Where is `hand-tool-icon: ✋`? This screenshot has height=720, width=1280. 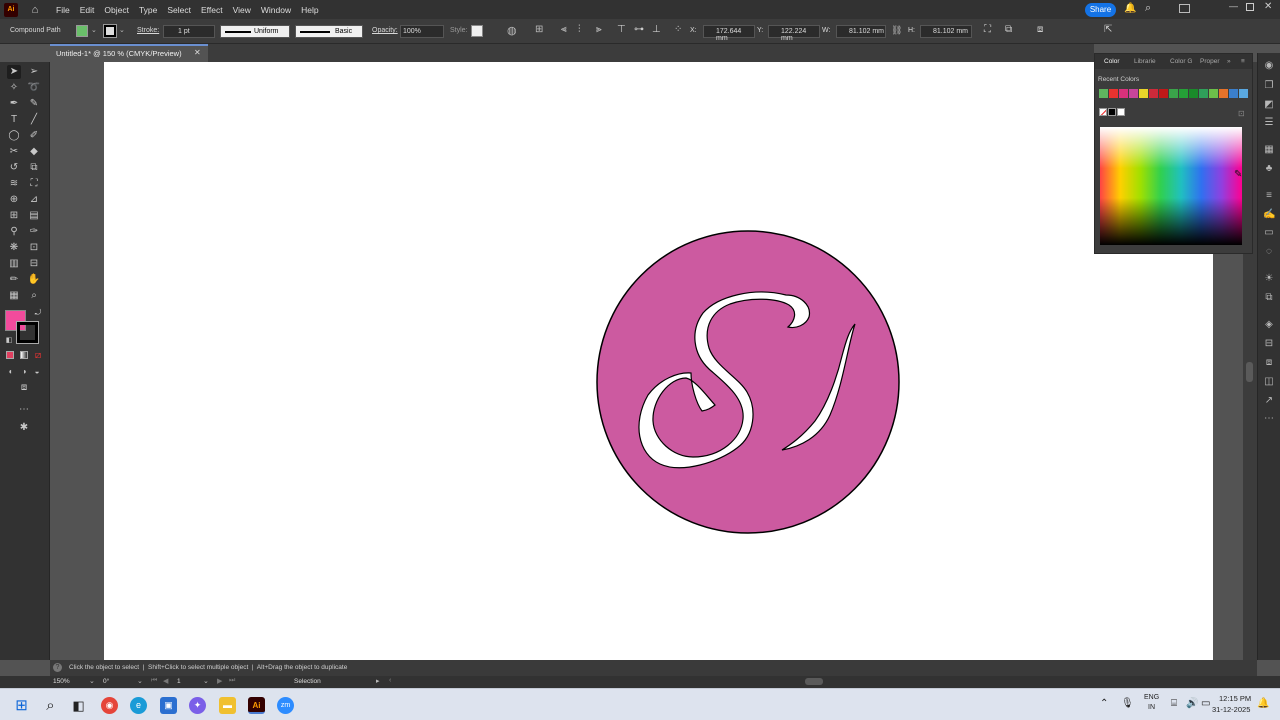
hand-tool-icon: ✋ is located at coordinates (34, 280).